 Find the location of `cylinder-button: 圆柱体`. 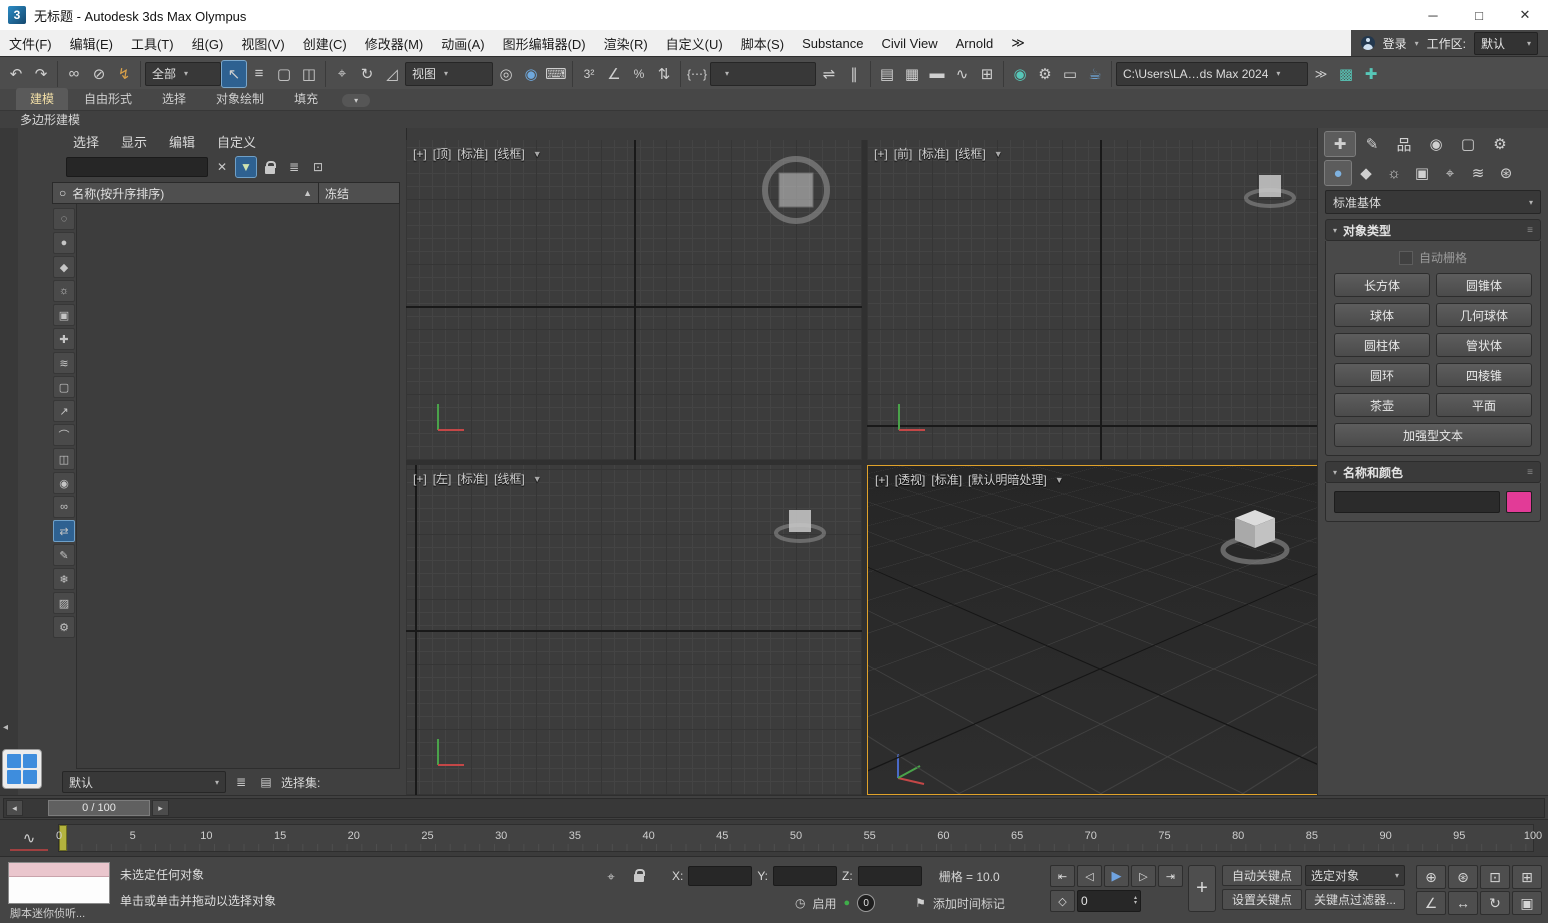

cylinder-button: 圆柱体 is located at coordinates (1382, 345).